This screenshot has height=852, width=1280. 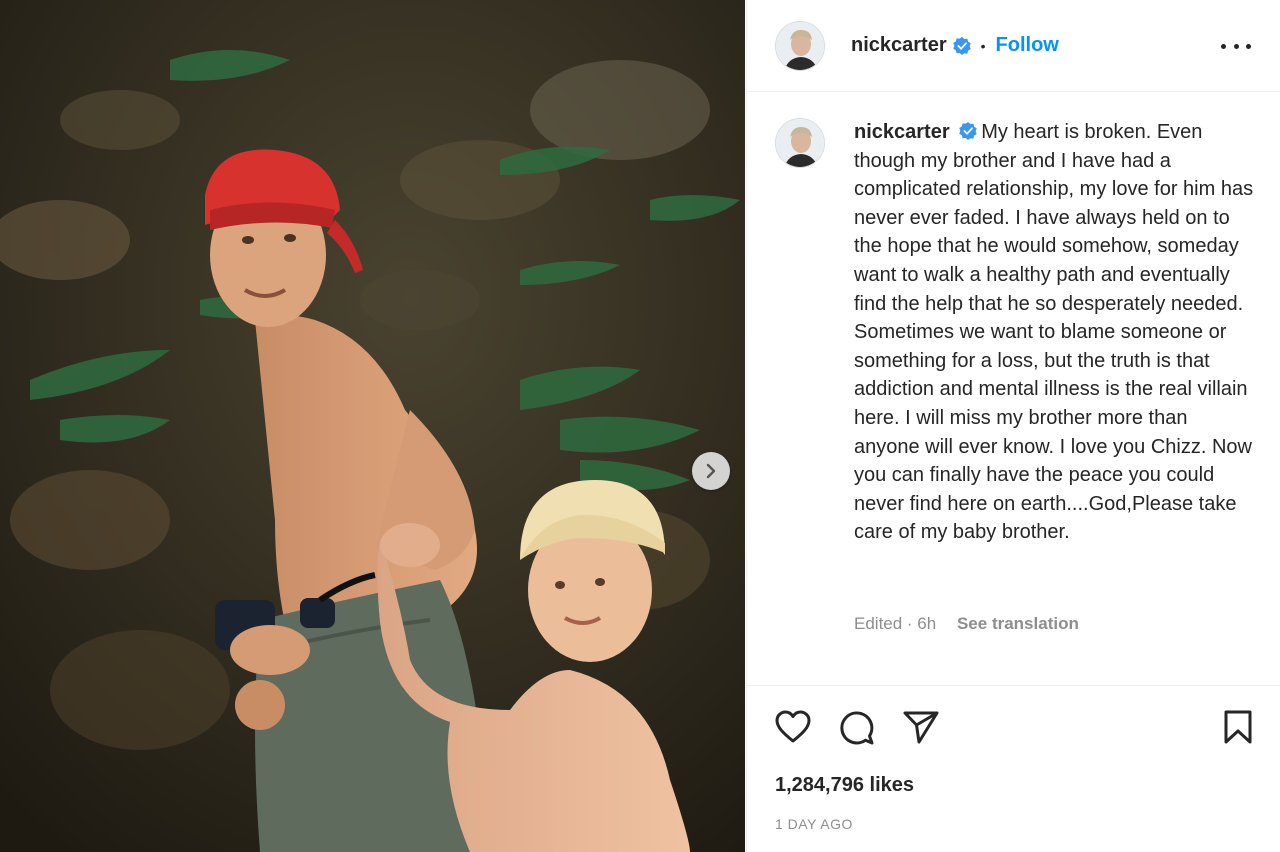 What do you see at coordinates (1013, 768) in the screenshot?
I see `action-bar: 1,284,796 likes 1 DAY AGO` at bounding box center [1013, 768].